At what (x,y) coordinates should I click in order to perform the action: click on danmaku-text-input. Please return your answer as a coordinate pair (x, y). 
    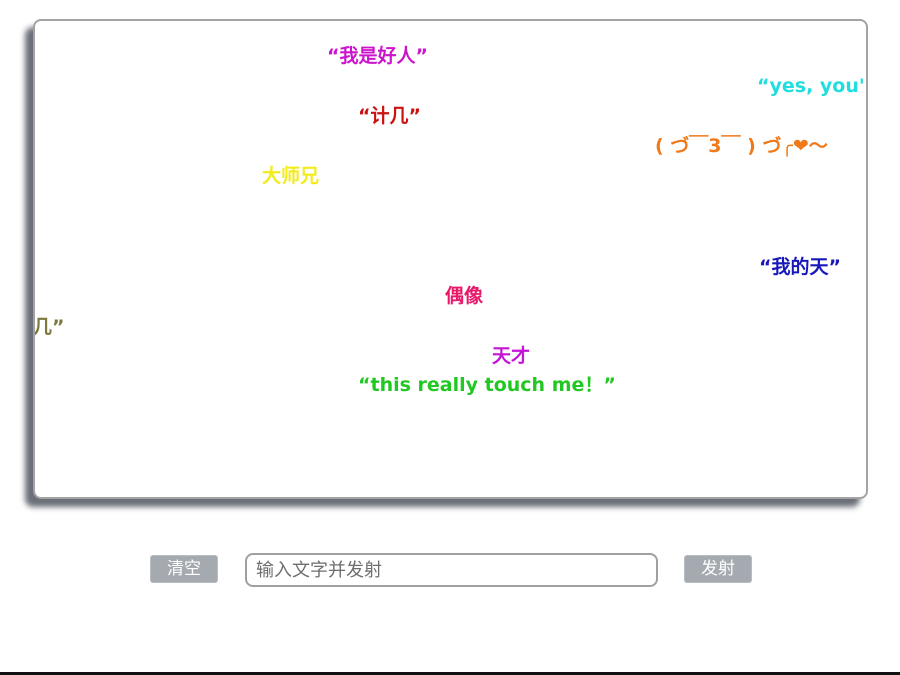
    Looking at the image, I should click on (451, 570).